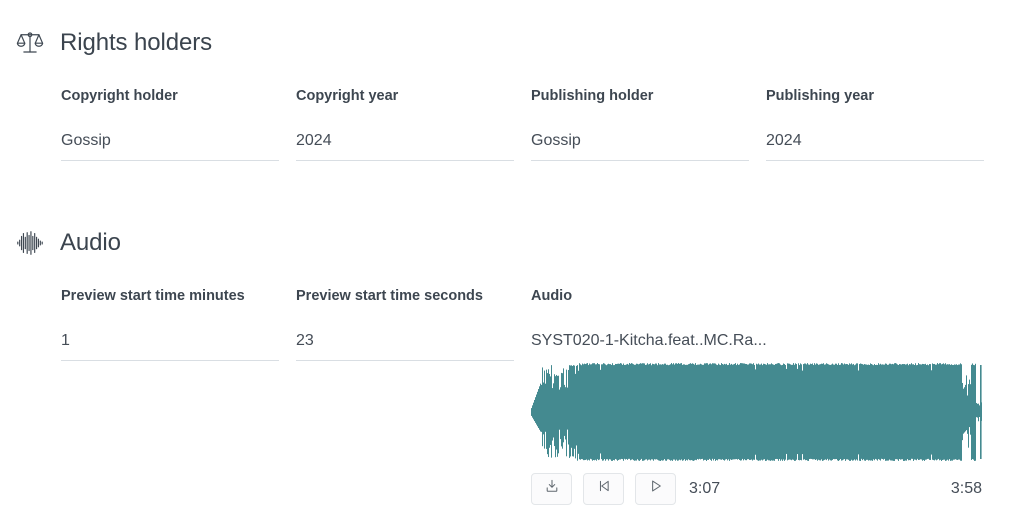 This screenshot has width=1024, height=523. What do you see at coordinates (136, 42) in the screenshot?
I see `section-title: Rights holders` at bounding box center [136, 42].